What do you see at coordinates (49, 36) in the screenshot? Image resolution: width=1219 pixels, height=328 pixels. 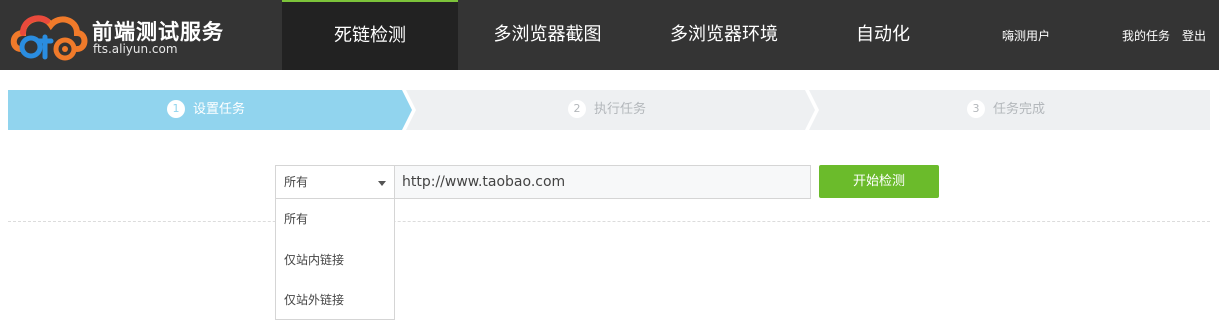 I see `cloud-logo-icon` at bounding box center [49, 36].